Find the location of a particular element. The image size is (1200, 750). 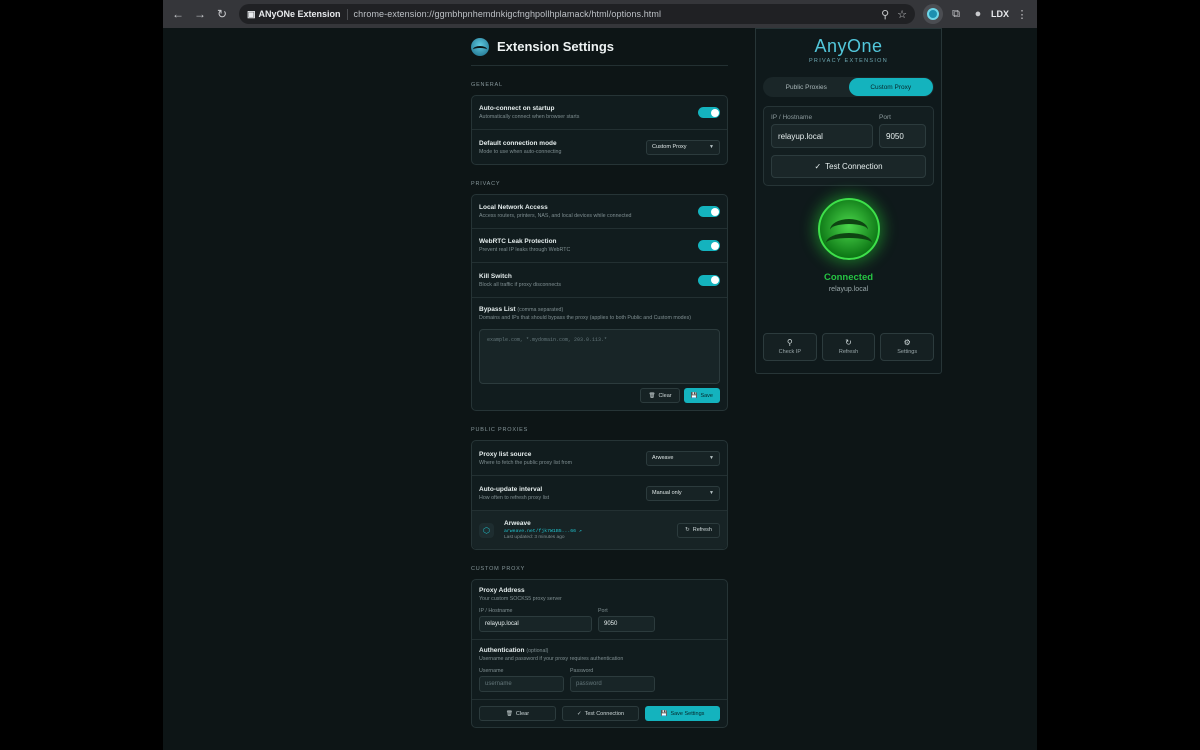

source-refresh-button: ↻ Refresh is located at coordinates (698, 530).